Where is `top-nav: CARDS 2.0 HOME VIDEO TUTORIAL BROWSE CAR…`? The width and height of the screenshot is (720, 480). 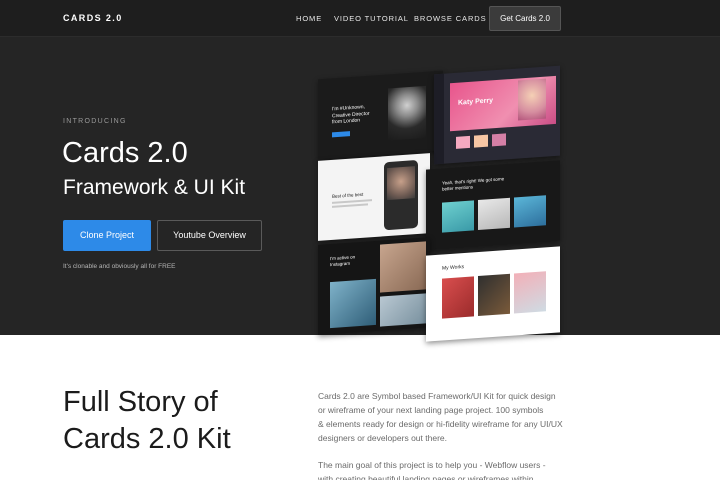
top-nav: CARDS 2.0 HOME VIDEO TUTORIAL BROWSE CAR… is located at coordinates (360, 18).